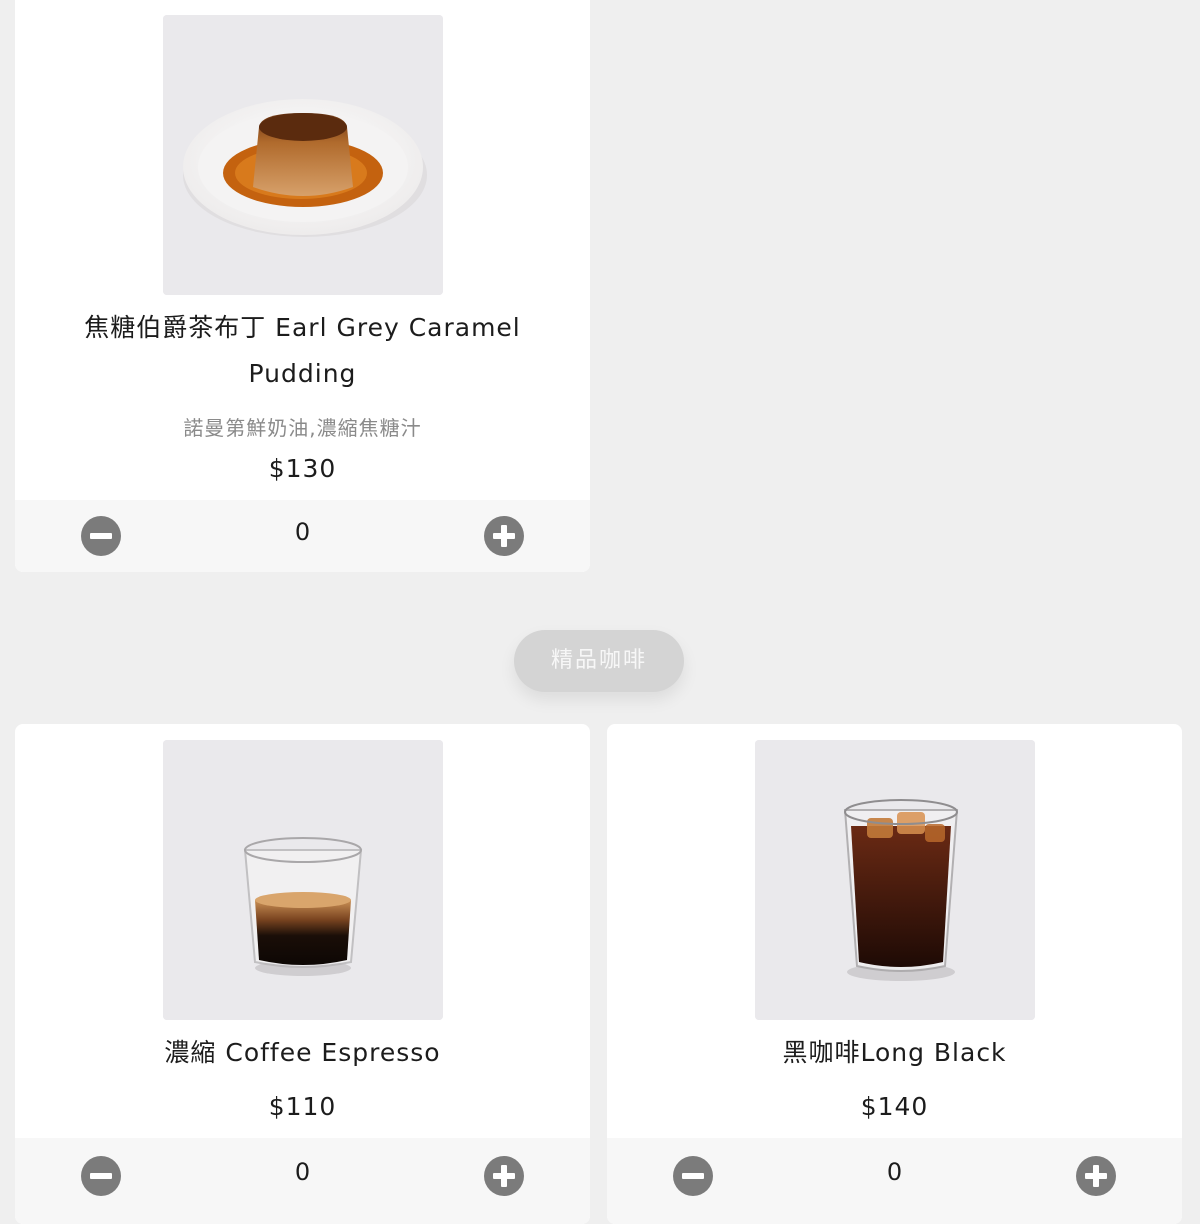  What do you see at coordinates (894, 1052) in the screenshot?
I see `product-title: 黑咖啡Long Black` at bounding box center [894, 1052].